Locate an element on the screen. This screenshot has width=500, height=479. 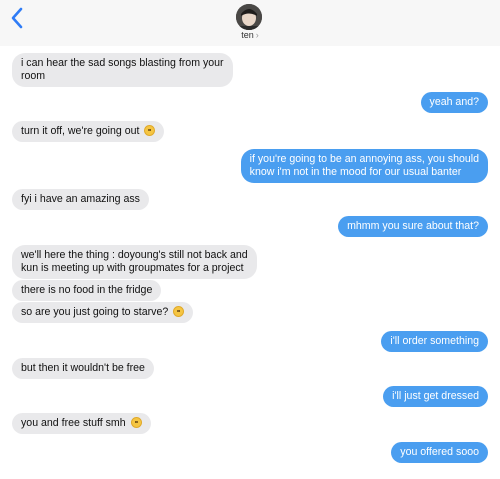
contact-name-button: ten › is located at coordinates (250, 35).